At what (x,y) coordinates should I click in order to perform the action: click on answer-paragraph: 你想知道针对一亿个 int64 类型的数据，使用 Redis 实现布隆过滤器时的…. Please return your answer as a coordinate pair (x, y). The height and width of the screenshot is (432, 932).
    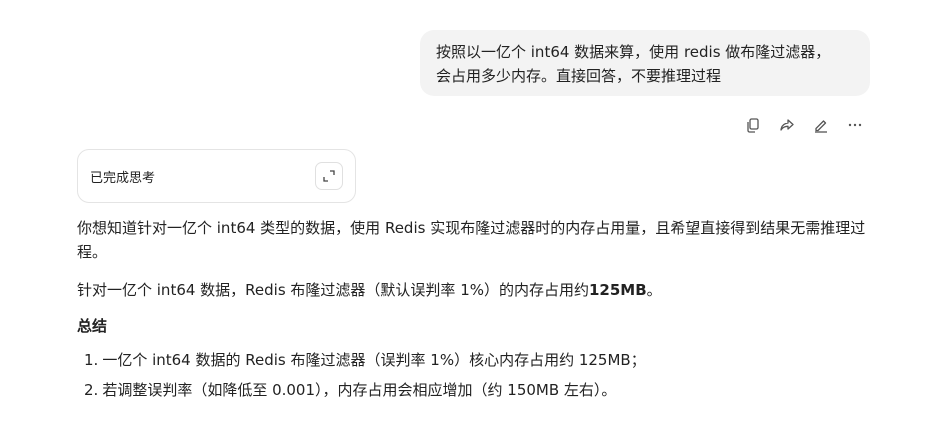
    Looking at the image, I should click on (471, 240).